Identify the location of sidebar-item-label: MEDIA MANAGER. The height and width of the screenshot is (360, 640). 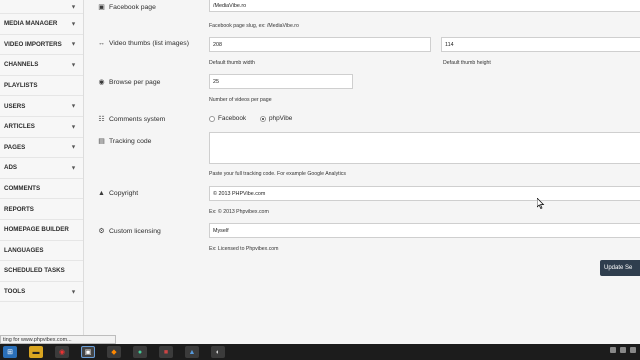
(31, 24).